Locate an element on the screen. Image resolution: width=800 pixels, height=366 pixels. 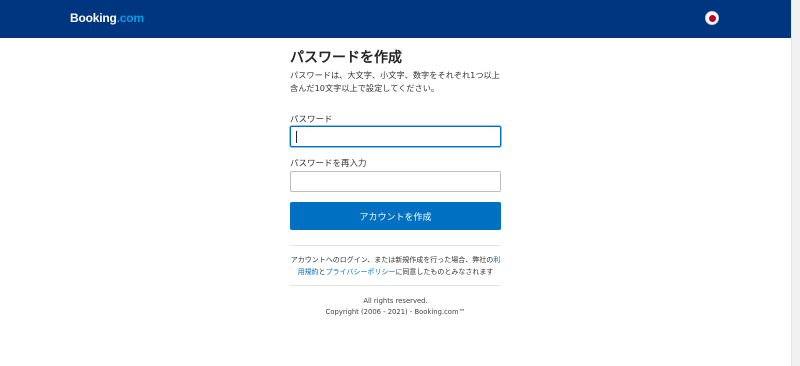
copyright-text: Copyright (2006 - 2021) - Booking.com™ is located at coordinates (395, 312).